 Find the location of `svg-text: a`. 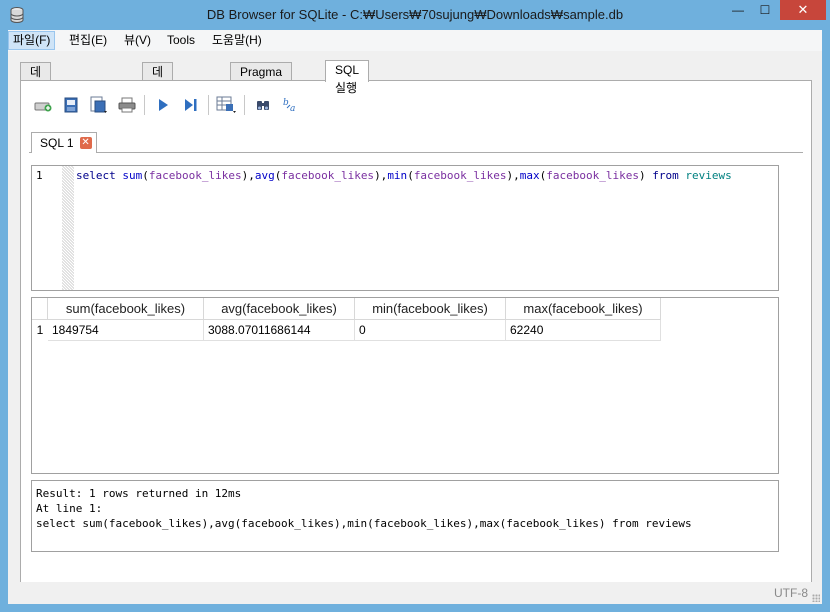

svg-text: a is located at coordinates (292, 109).